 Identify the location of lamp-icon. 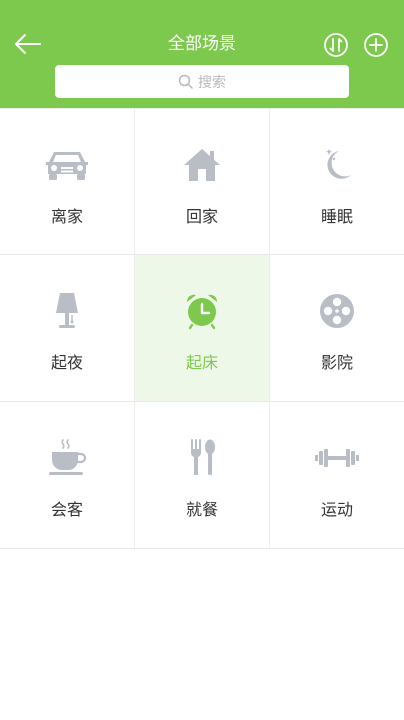
(67, 310).